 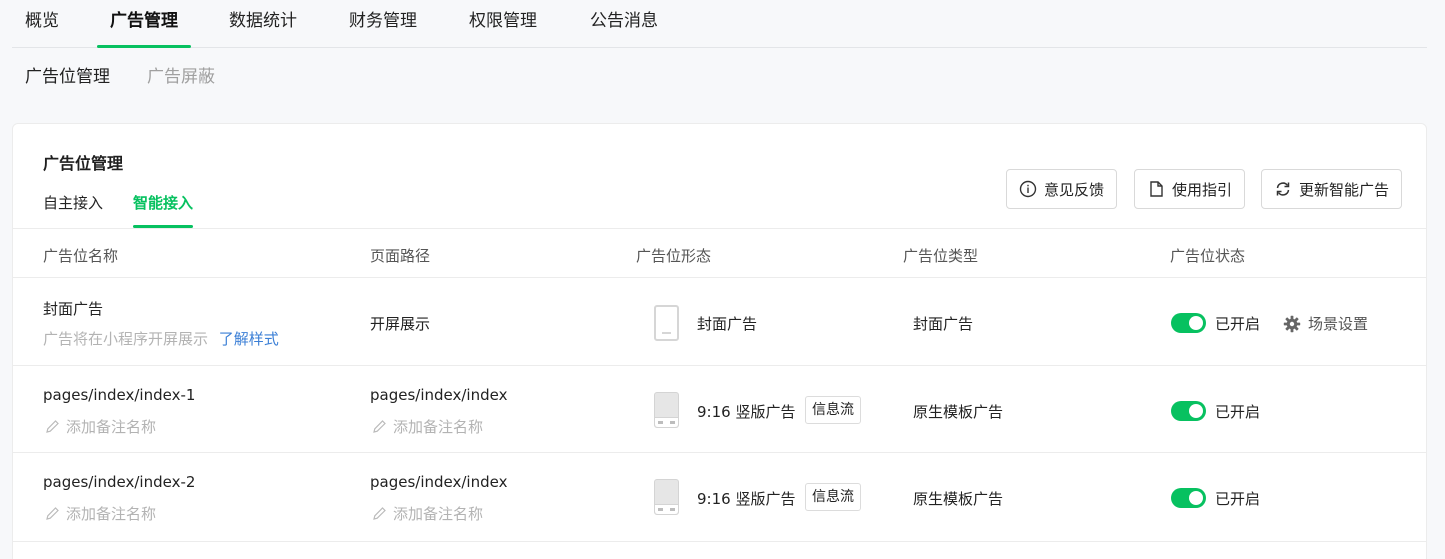 I want to click on tab-data-statistics: 数据统计, so click(x=263, y=24).